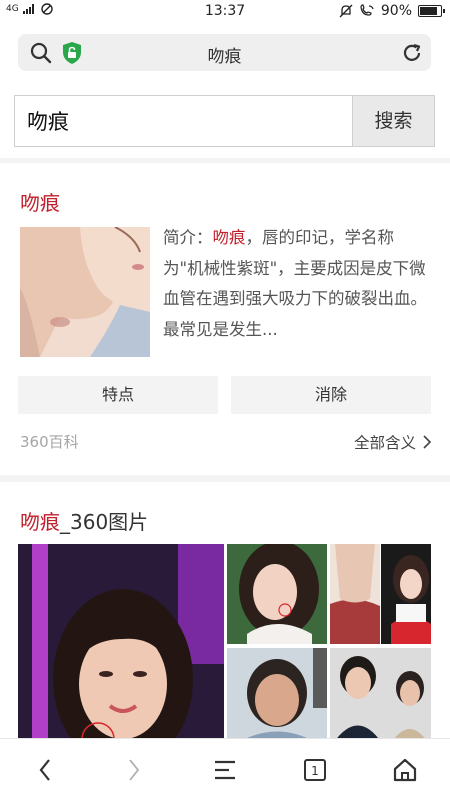 The width and height of the screenshot is (450, 800). I want to click on summary-prefix: 简介：, so click(188, 237).